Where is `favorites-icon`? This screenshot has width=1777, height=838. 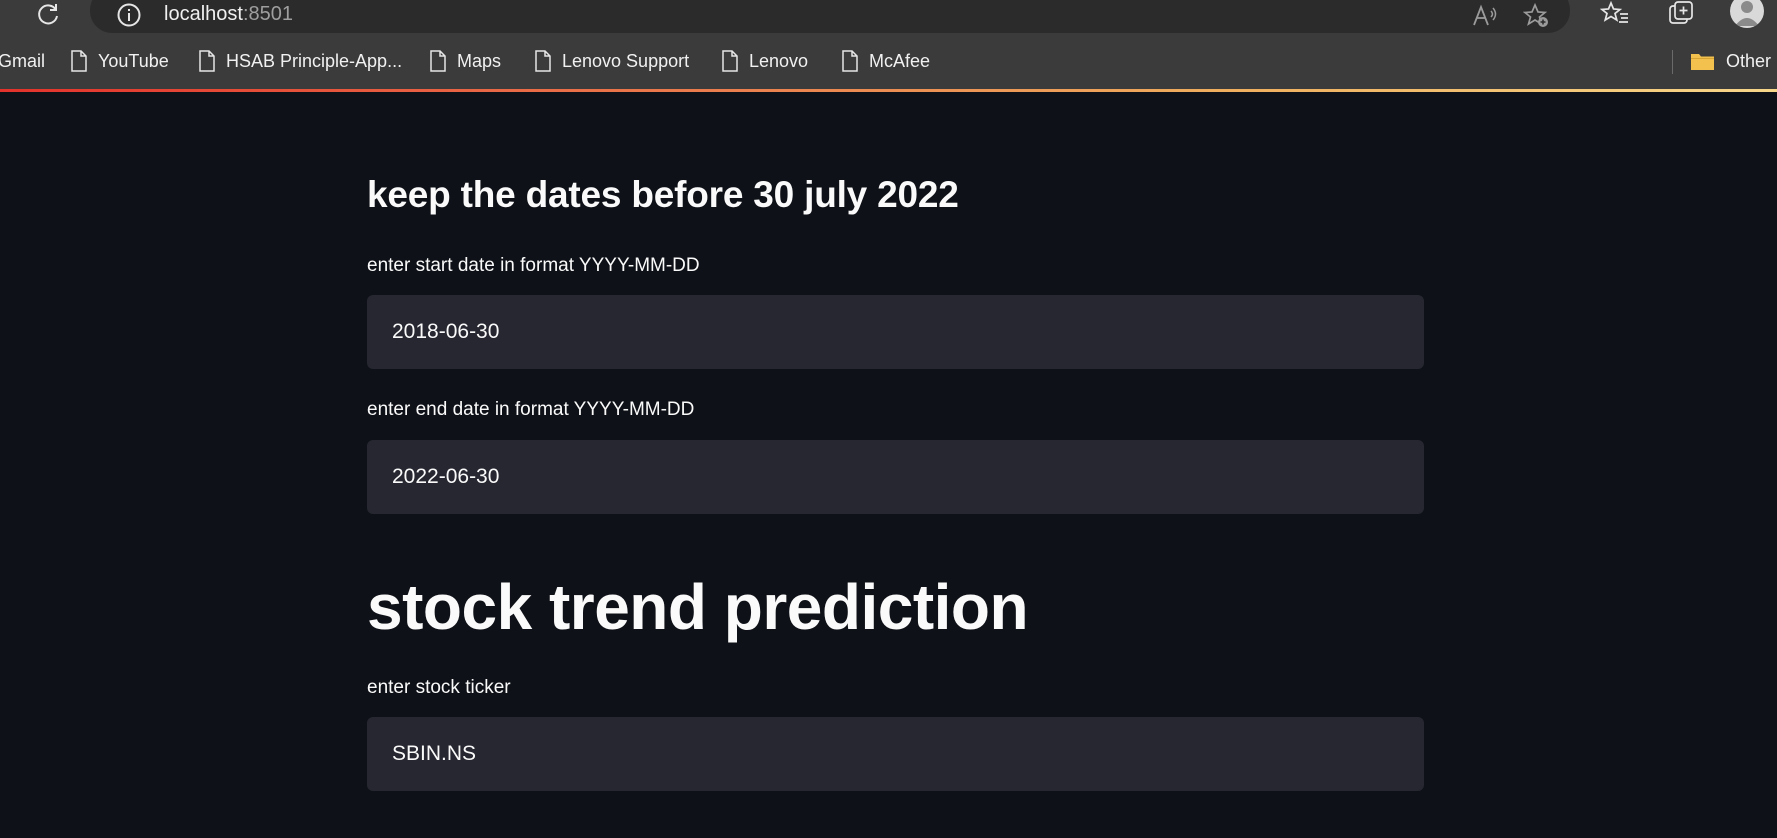
favorites-icon is located at coordinates (1615, 14).